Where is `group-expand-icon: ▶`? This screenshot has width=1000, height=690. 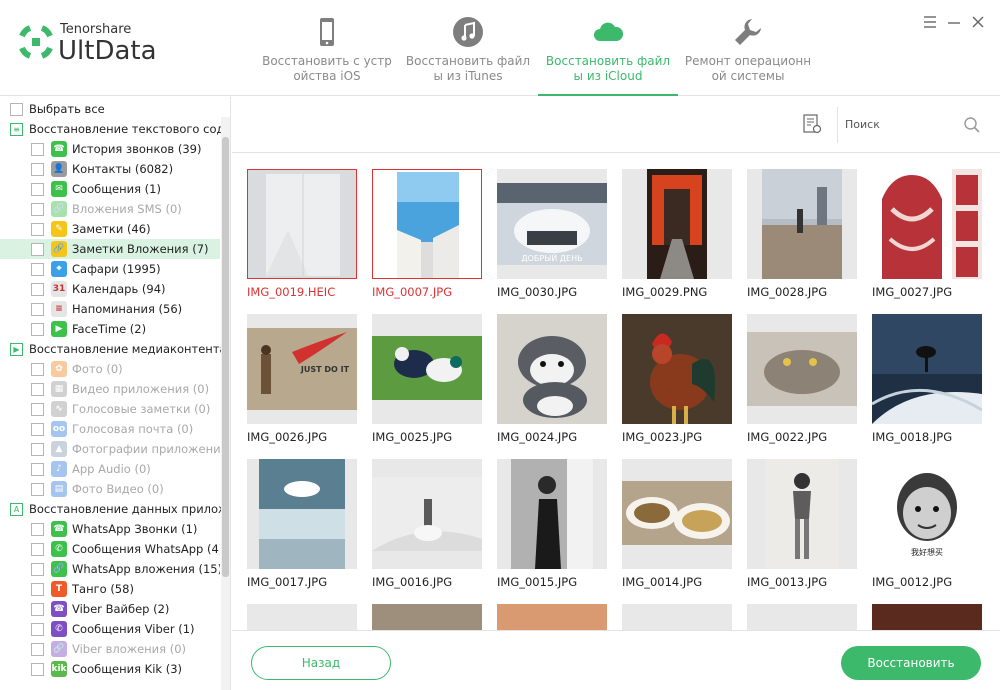
group-expand-icon: ▶ is located at coordinates (16, 349).